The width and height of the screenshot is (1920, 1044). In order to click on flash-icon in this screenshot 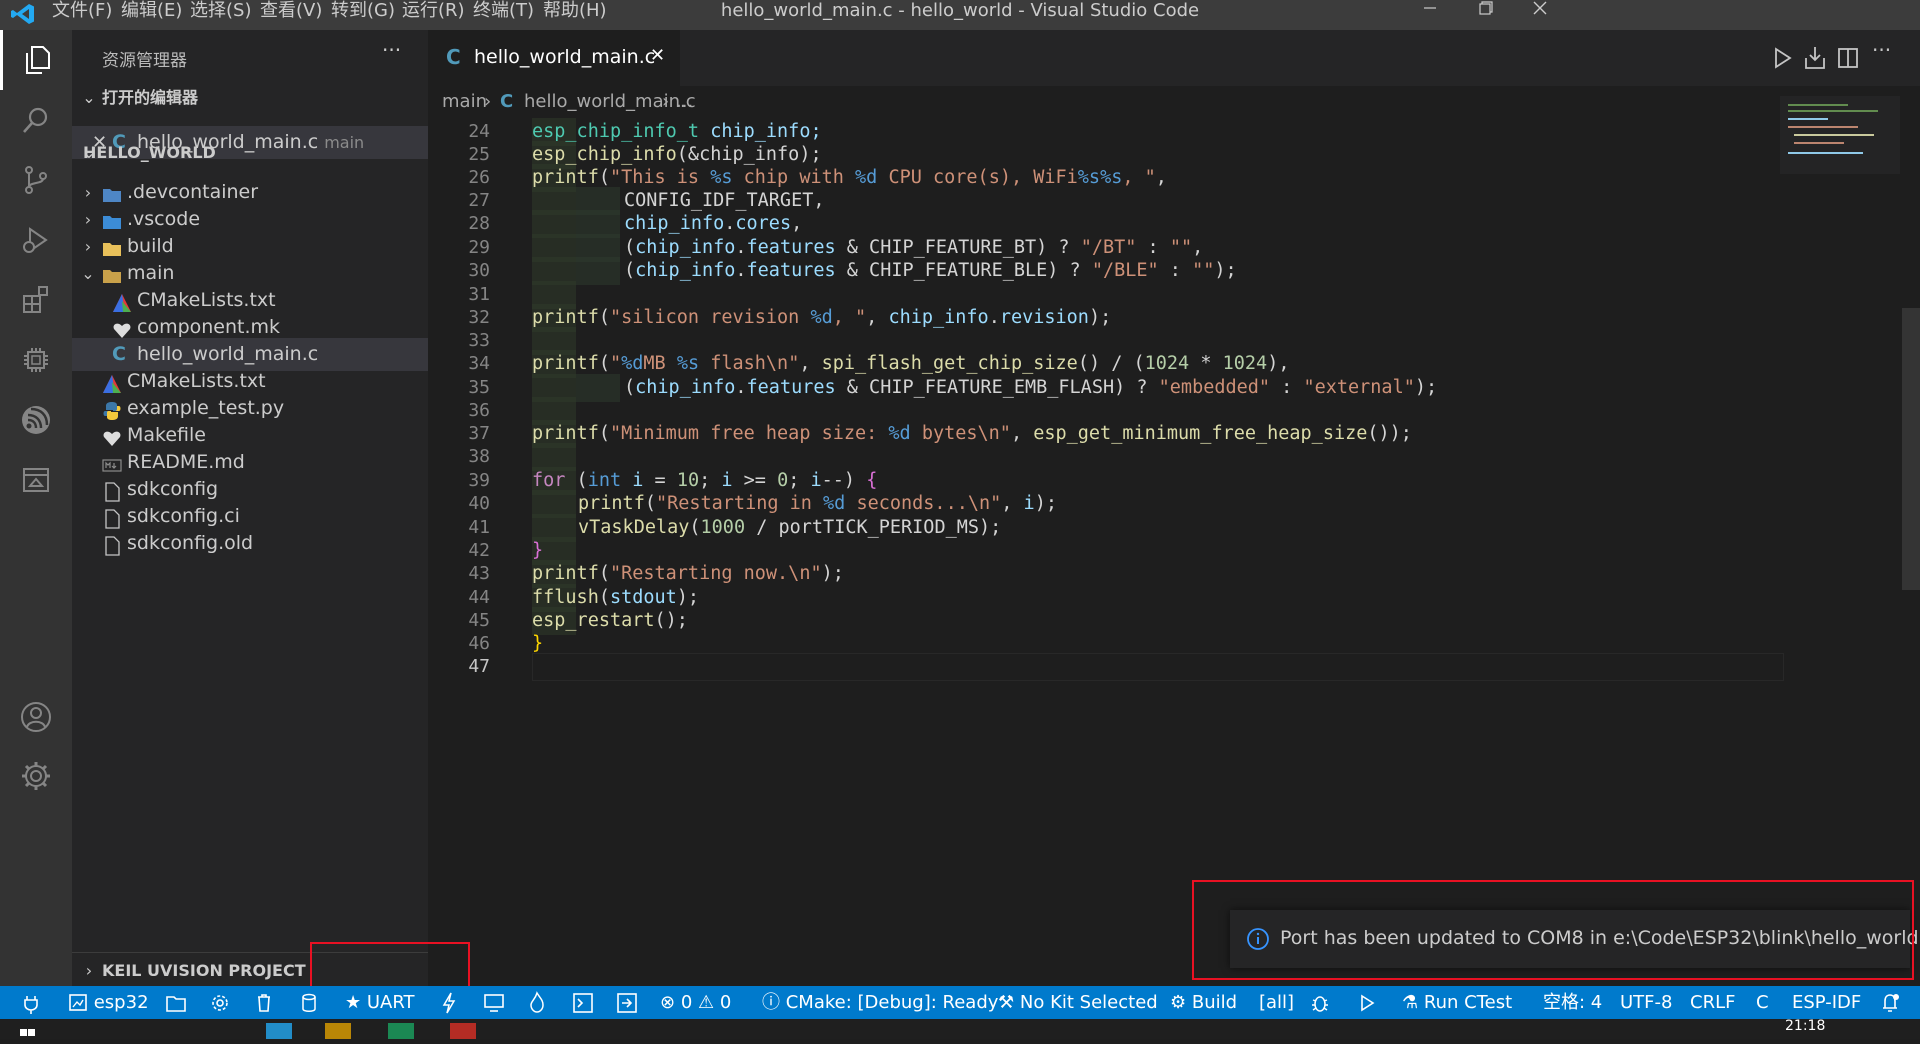, I will do `click(449, 1002)`.